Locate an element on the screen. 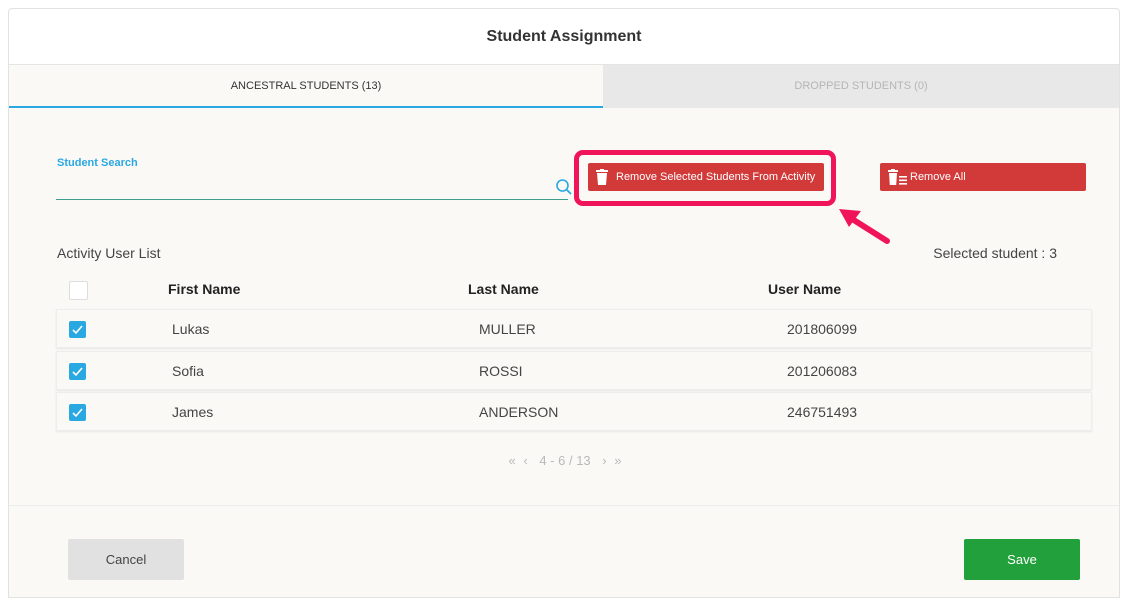  pagination: « ‹ 4 - 6 / 13 › » is located at coordinates (565, 460).